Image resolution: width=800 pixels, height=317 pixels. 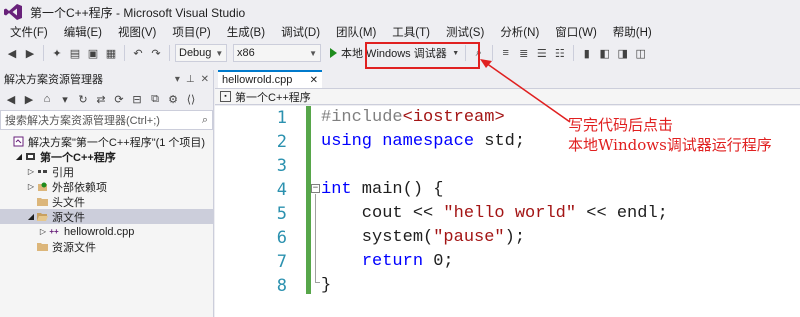 I want to click on menu-help: 帮助(H), so click(x=632, y=33).